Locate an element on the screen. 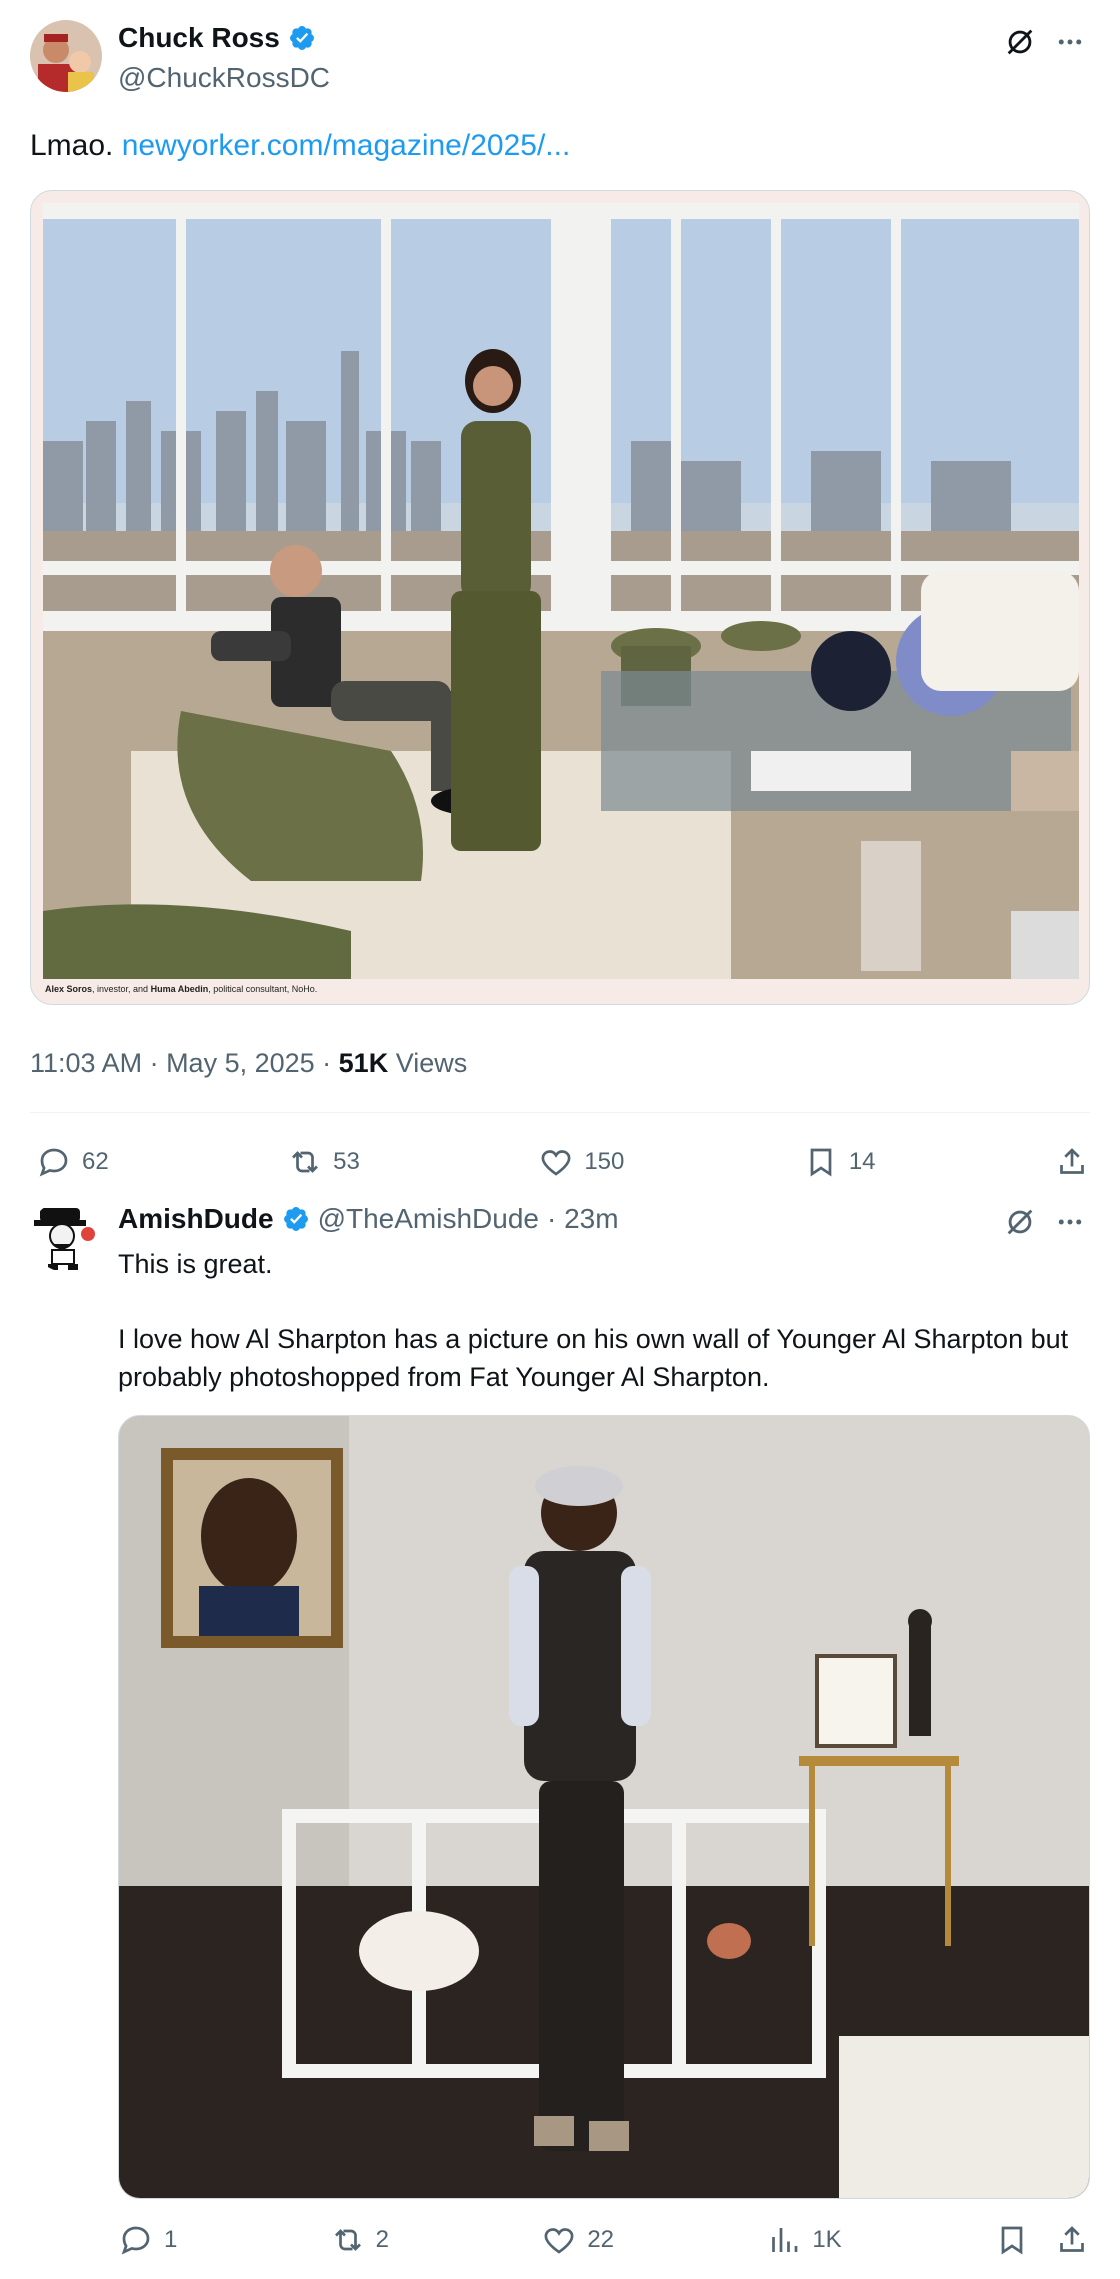  reply-action-group is located at coordinates (1042, 2240).